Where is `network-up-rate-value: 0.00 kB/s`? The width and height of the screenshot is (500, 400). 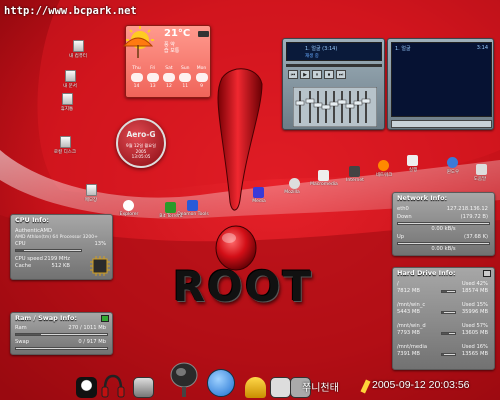 network-up-rate-value: 0.00 kB/s is located at coordinates (443, 249).